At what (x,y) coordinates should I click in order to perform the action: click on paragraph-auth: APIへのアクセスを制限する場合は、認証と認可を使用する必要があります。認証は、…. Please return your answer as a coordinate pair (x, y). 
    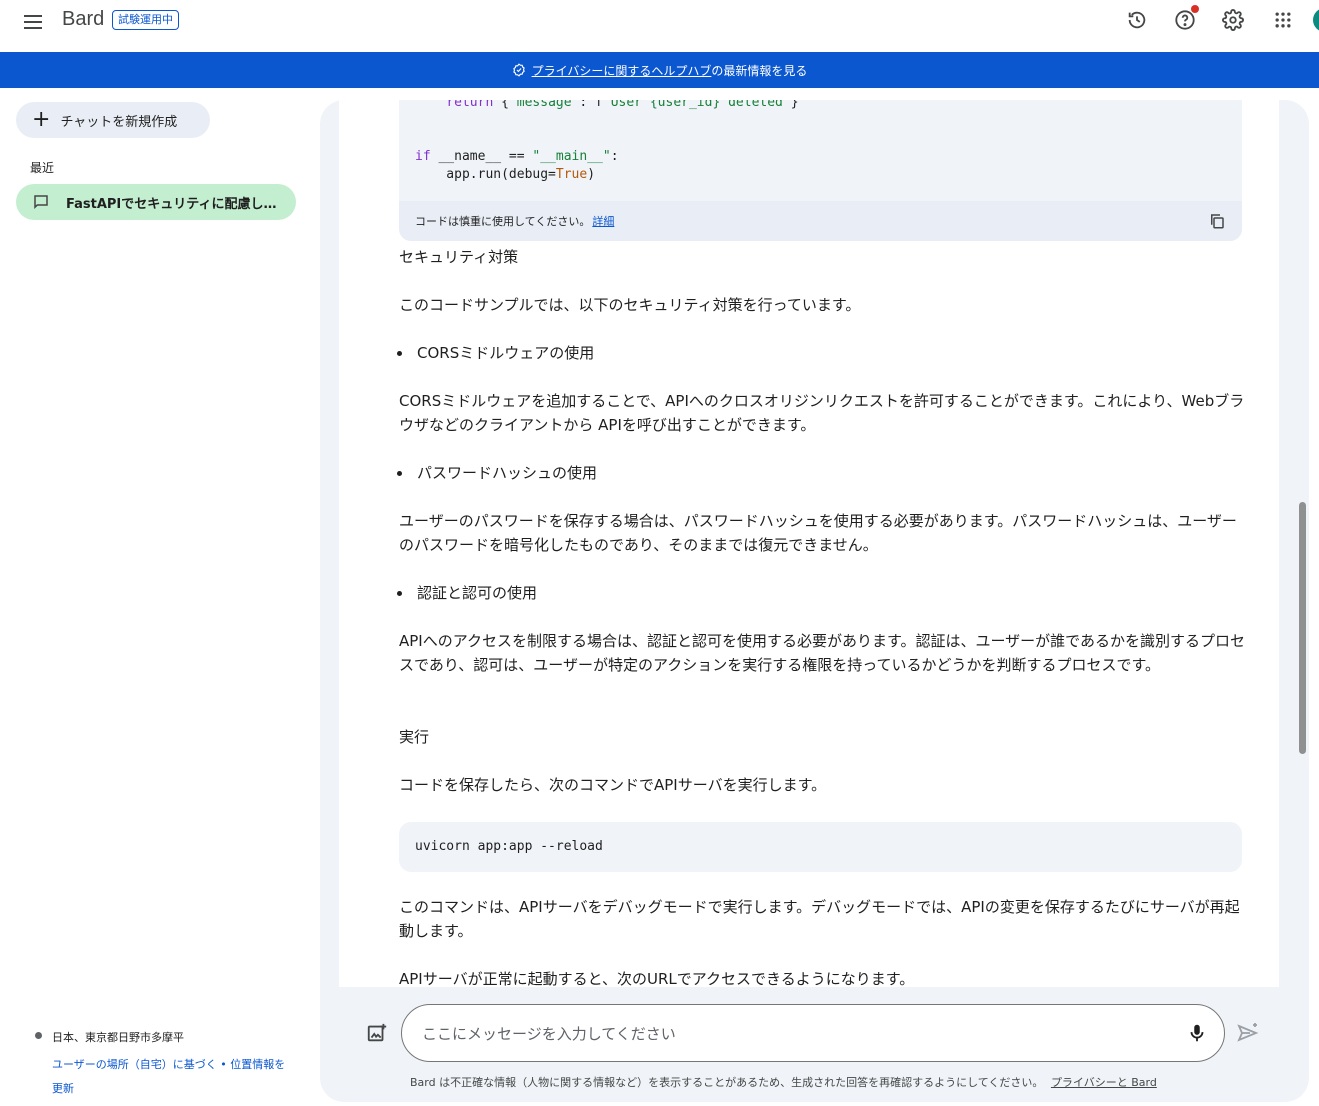
    Looking at the image, I should click on (822, 653).